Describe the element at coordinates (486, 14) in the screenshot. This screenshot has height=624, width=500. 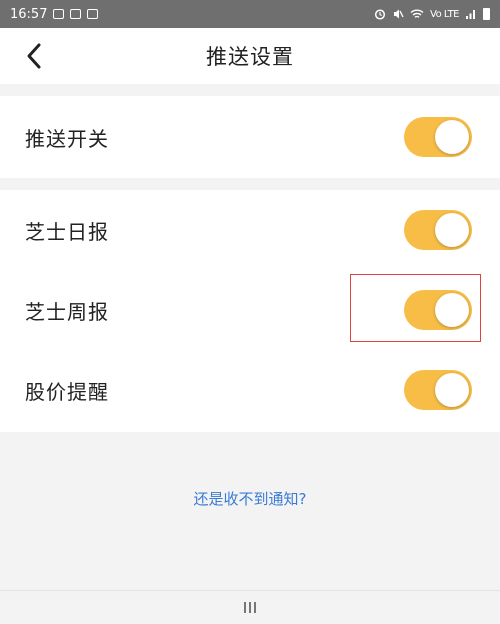
I see `battery-icon` at that location.